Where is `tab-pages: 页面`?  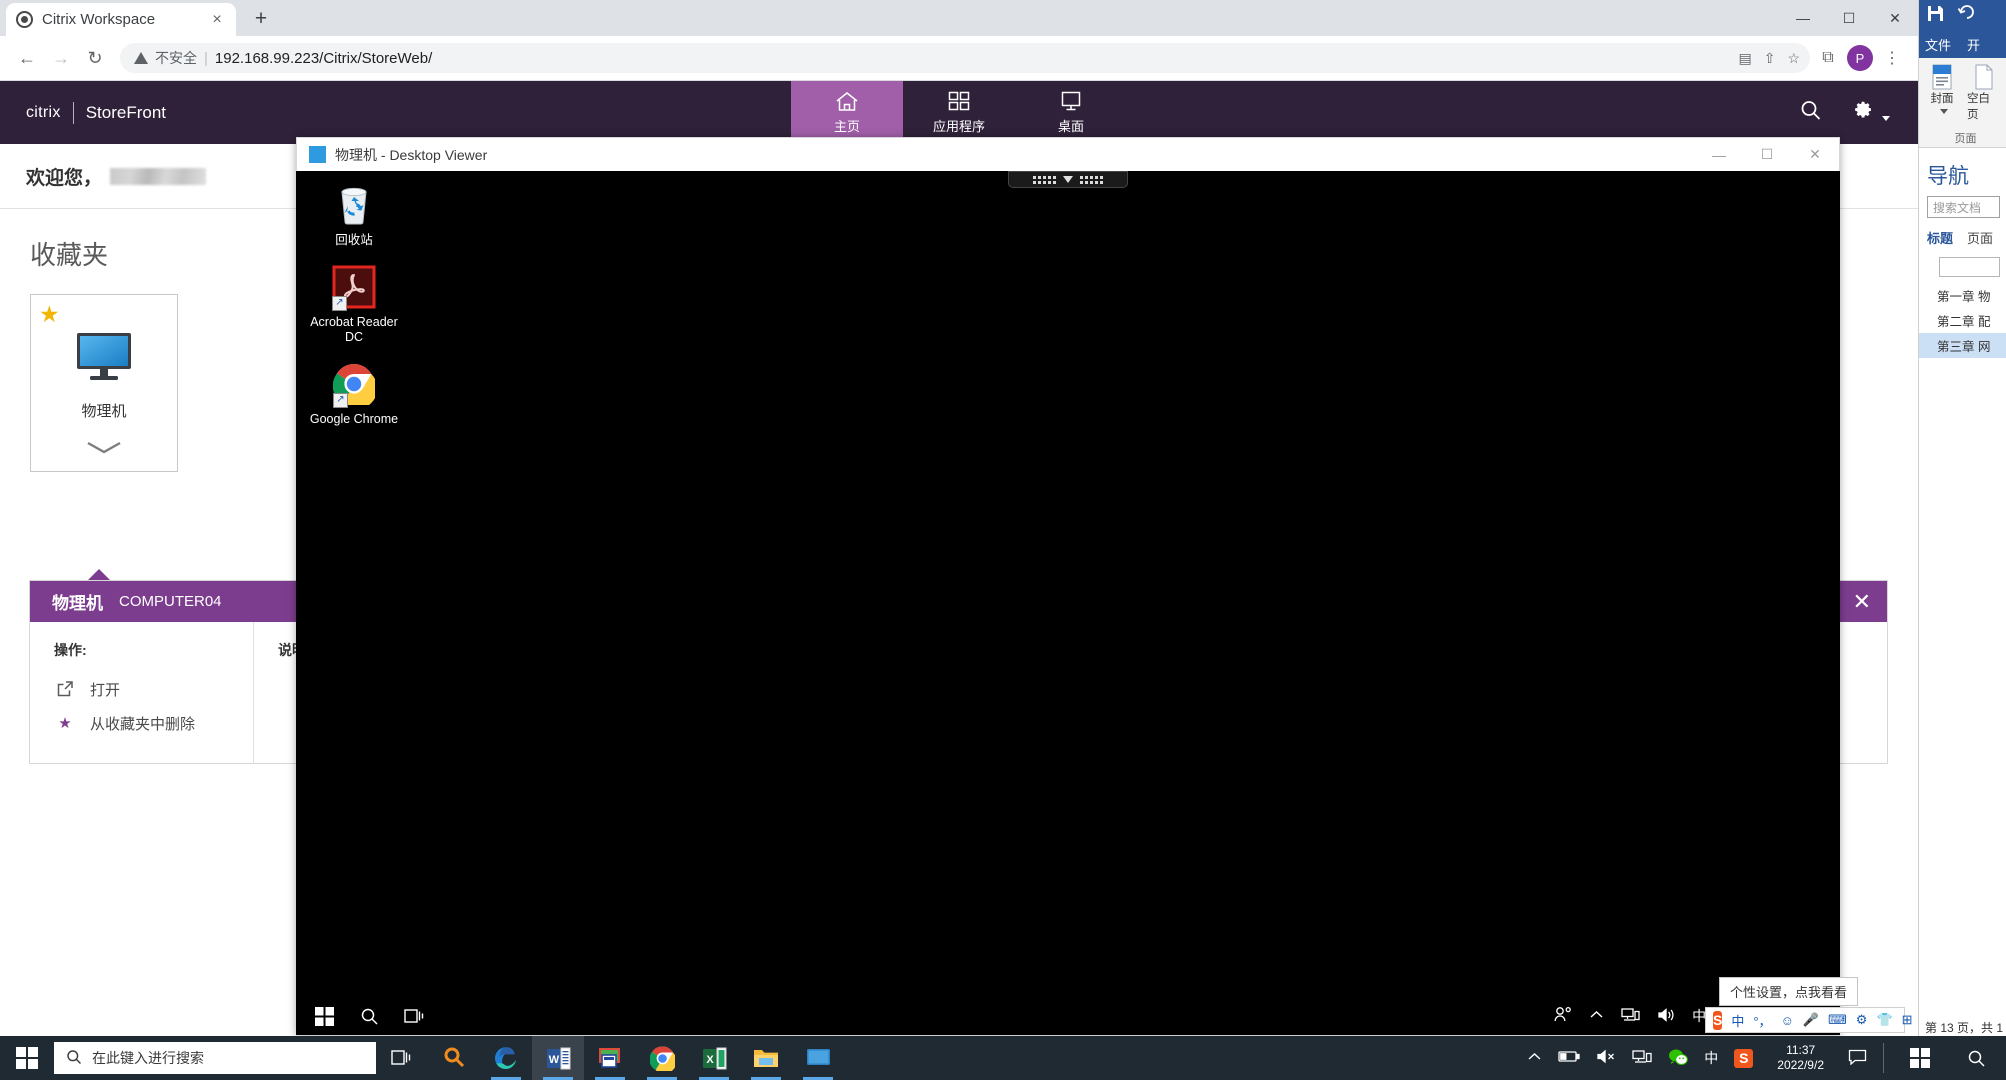 tab-pages: 页面 is located at coordinates (1980, 237).